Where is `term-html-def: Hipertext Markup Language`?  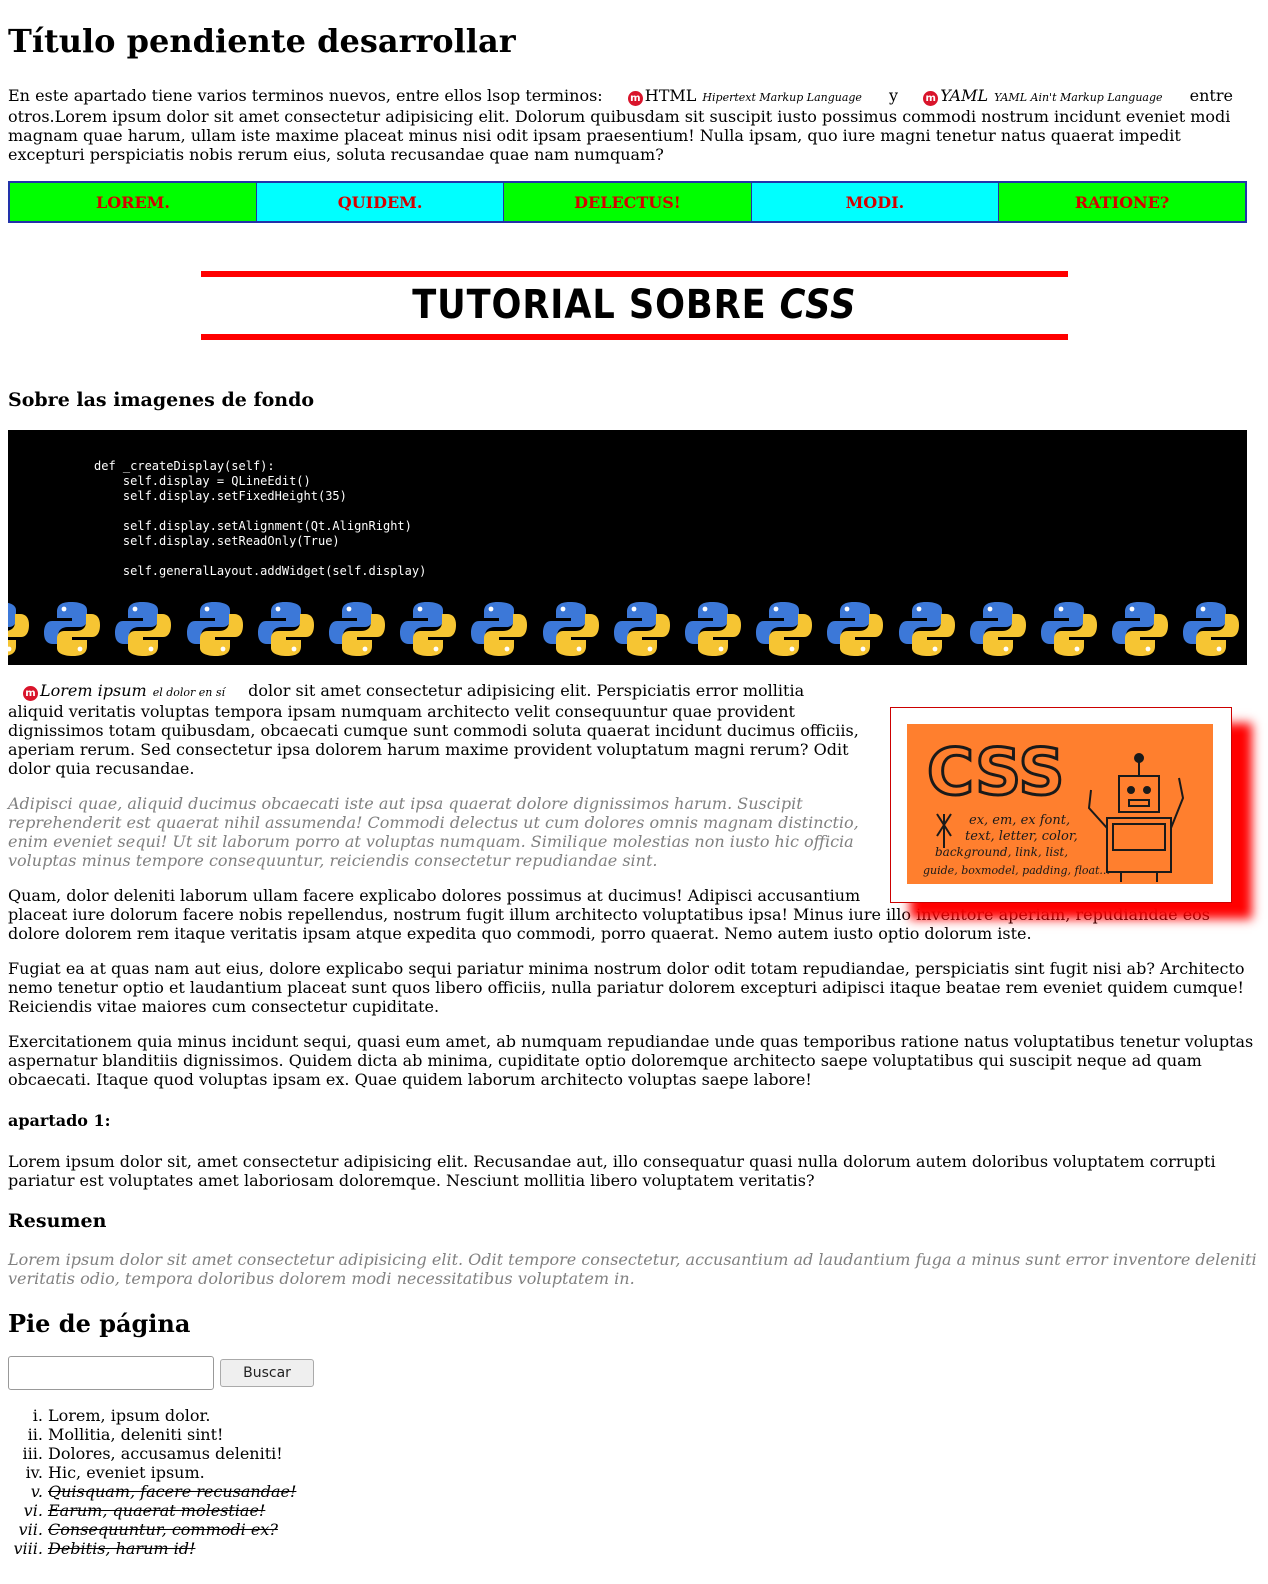 term-html-def: Hipertext Markup Language is located at coordinates (782, 97).